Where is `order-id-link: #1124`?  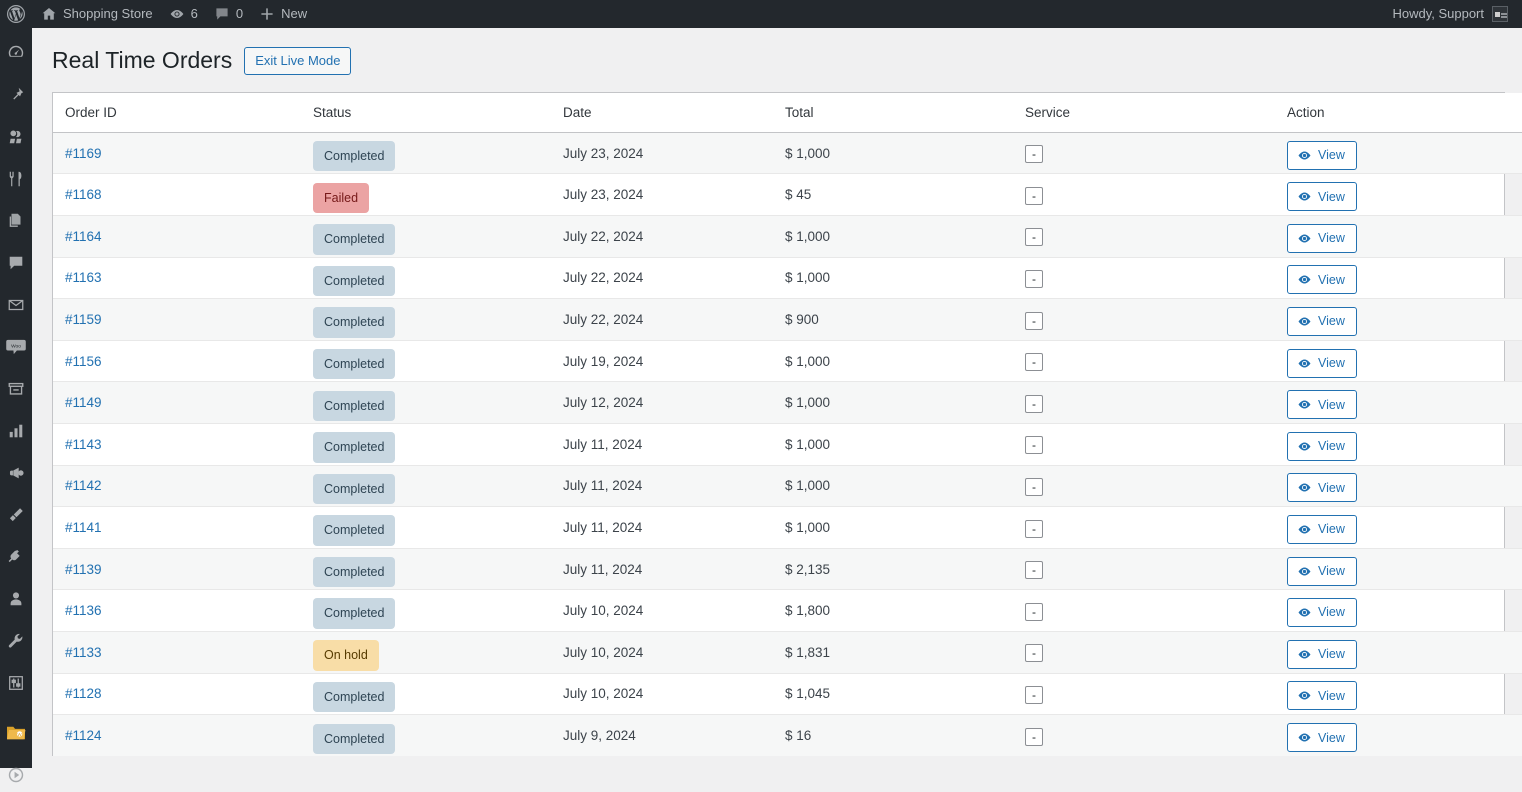 order-id-link: #1124 is located at coordinates (83, 735).